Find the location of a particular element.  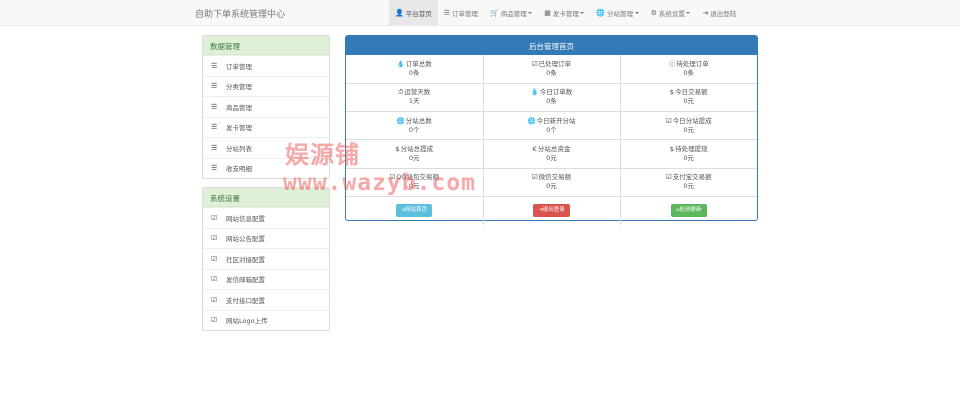

stat-label-text: 今日新开分站 is located at coordinates (556, 120).